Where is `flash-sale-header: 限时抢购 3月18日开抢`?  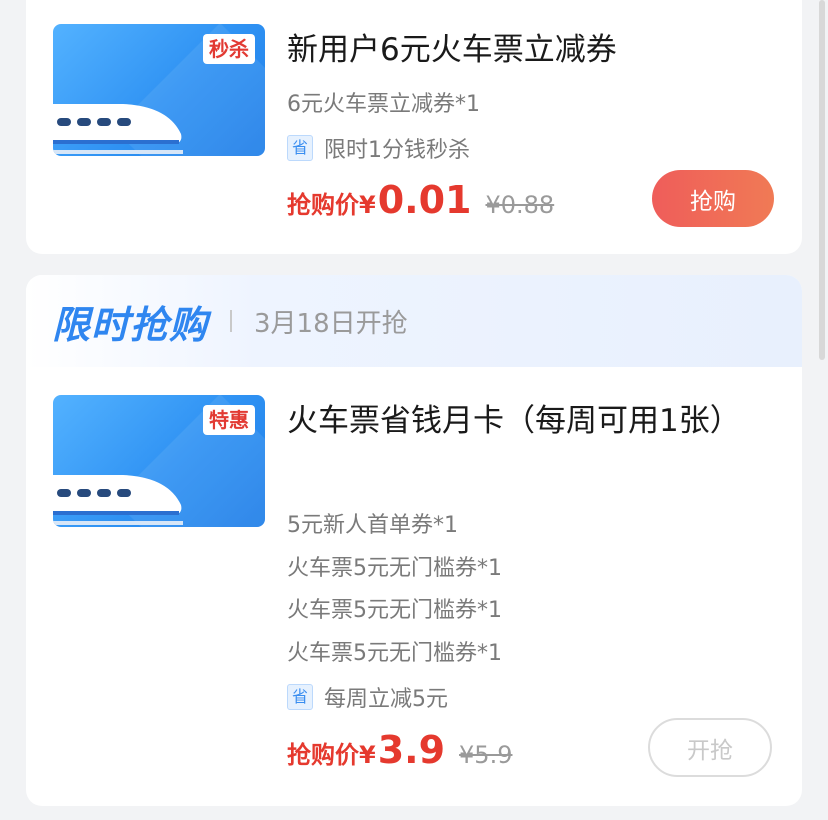 flash-sale-header: 限时抢购 3月18日开抢 is located at coordinates (414, 321).